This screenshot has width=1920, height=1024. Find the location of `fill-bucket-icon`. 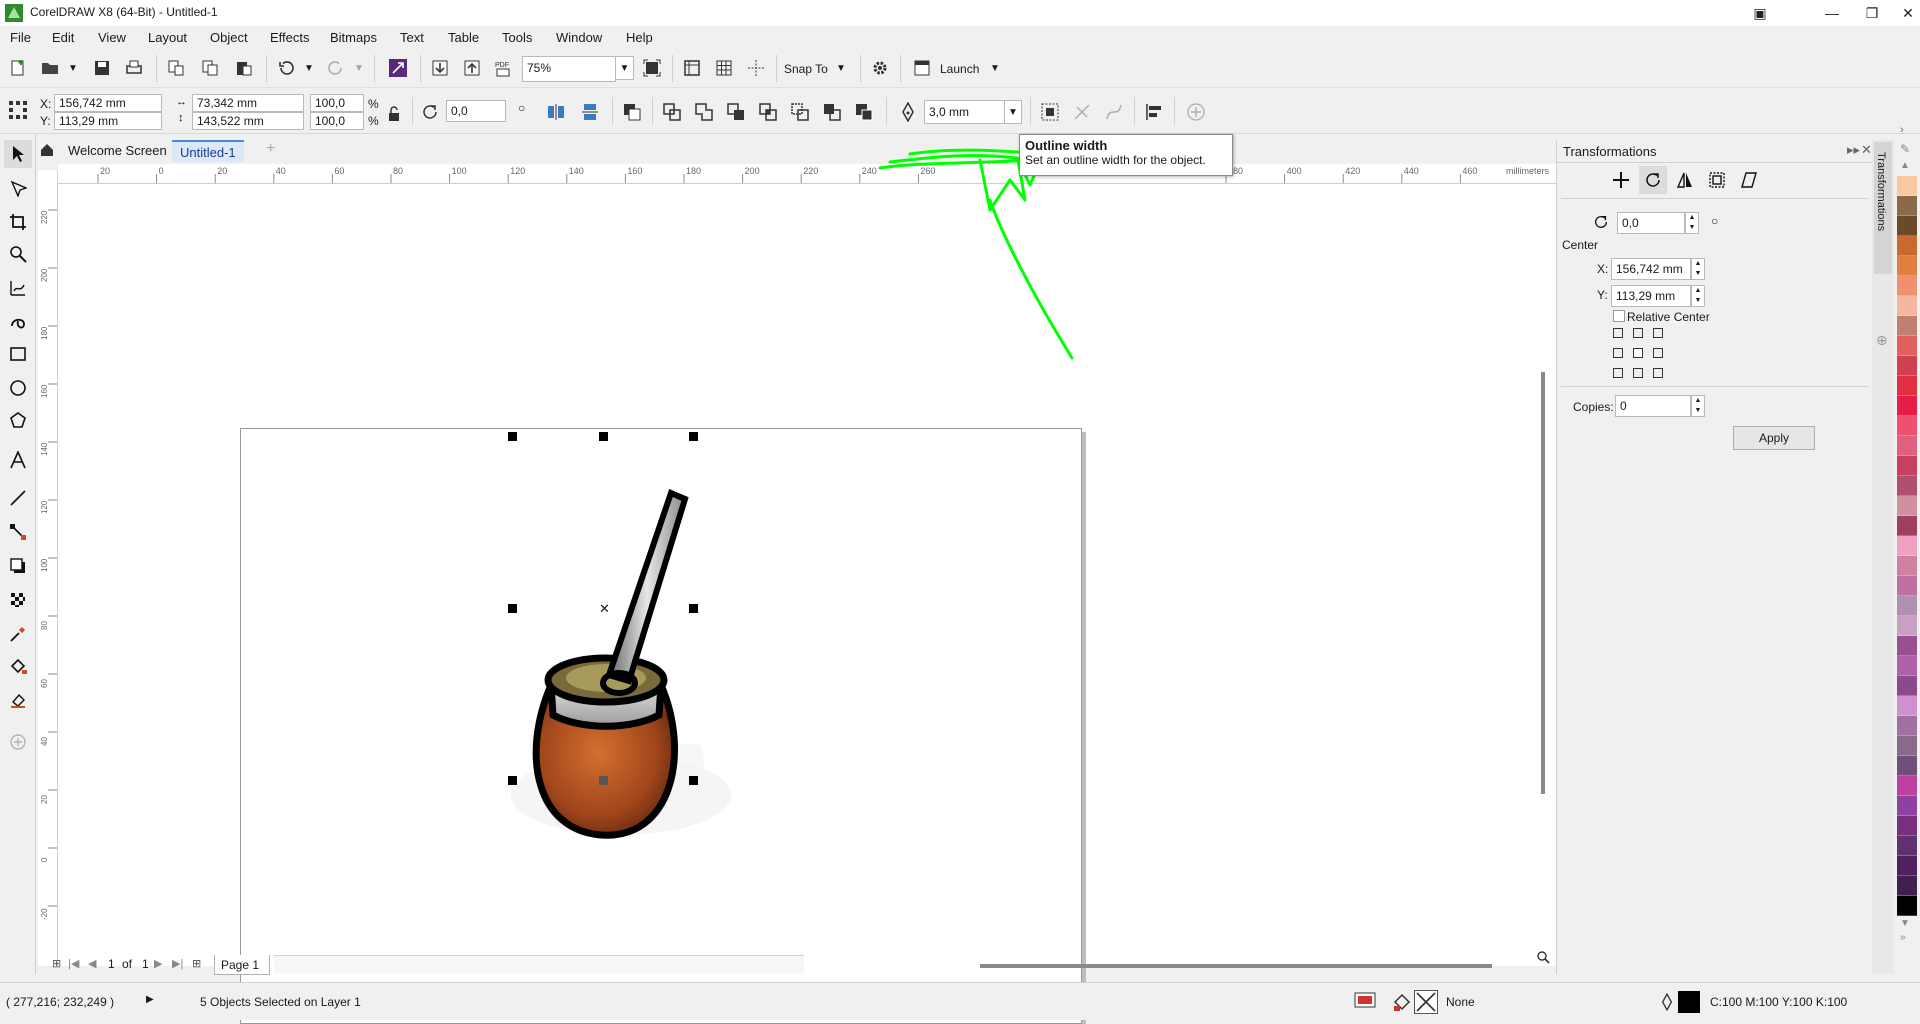

fill-bucket-icon is located at coordinates (1402, 1003).